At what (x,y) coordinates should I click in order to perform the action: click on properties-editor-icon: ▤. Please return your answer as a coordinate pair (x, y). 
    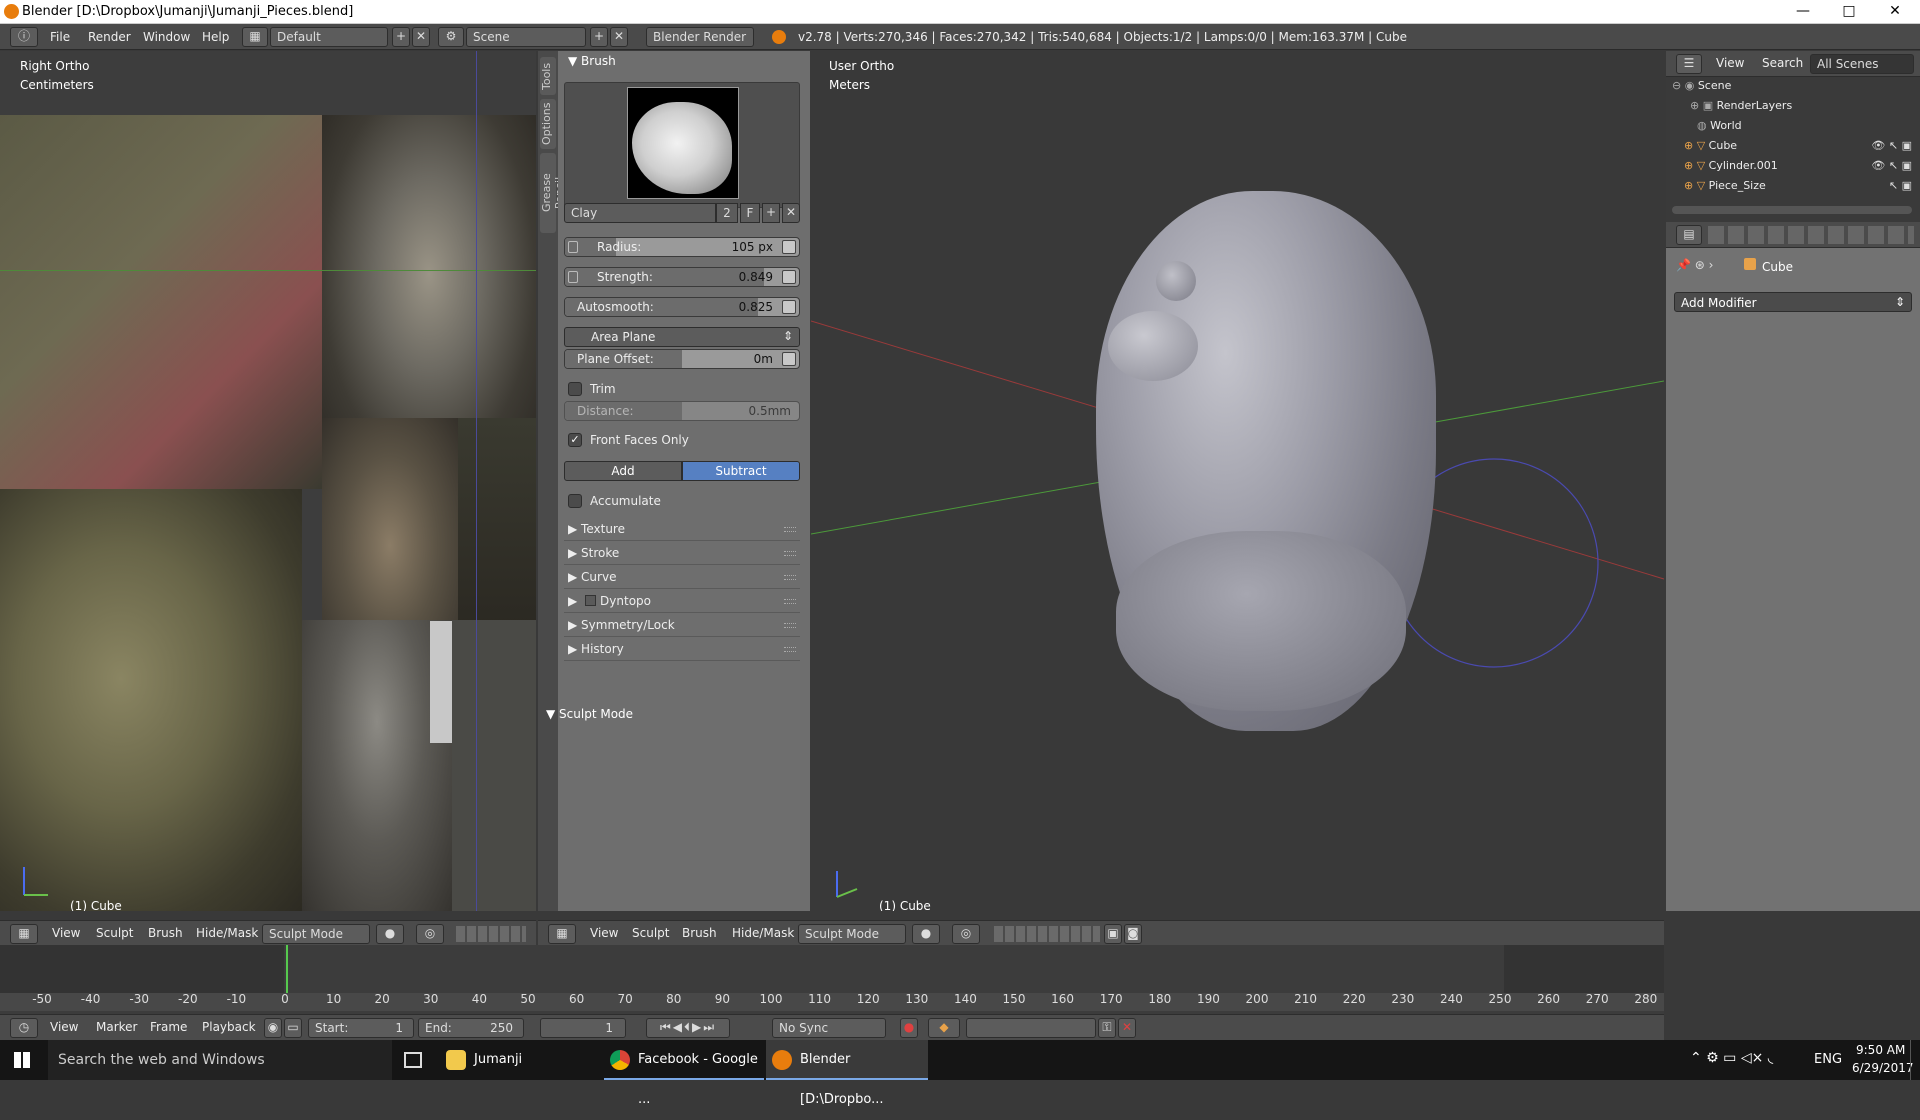
    Looking at the image, I should click on (1689, 235).